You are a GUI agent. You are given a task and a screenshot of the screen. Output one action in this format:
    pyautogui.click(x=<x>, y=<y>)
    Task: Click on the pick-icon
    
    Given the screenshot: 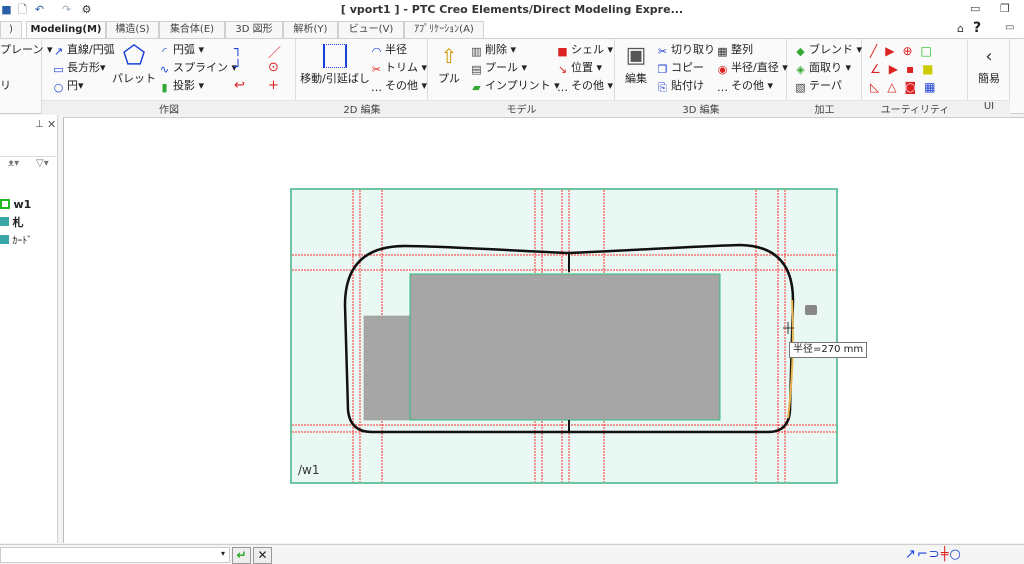 What is the action you would take?
    pyautogui.click(x=811, y=310)
    